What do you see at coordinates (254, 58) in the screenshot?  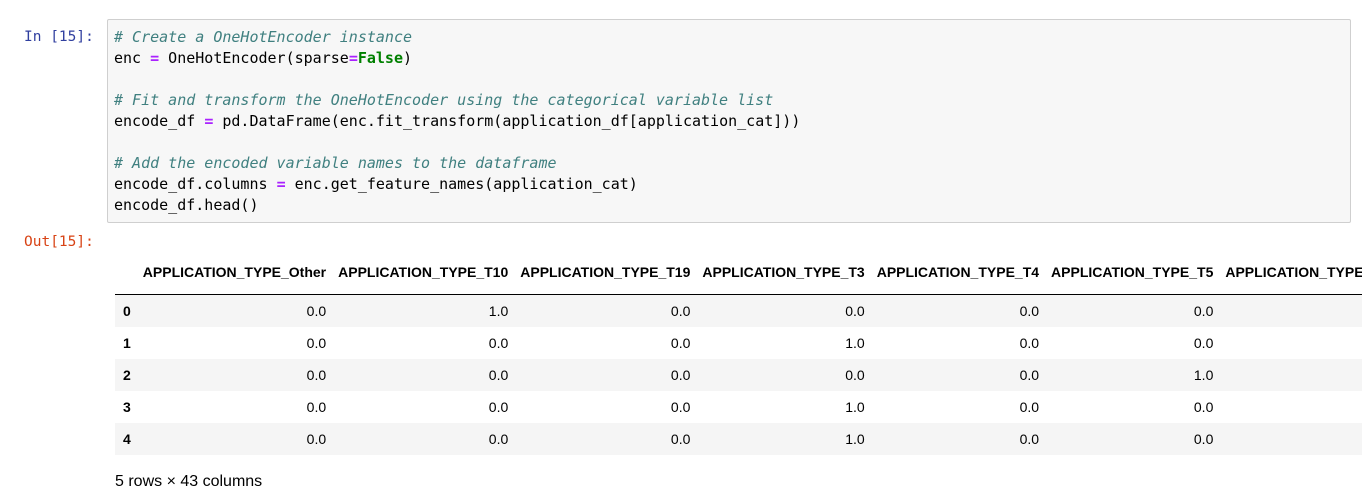 I see `code-text: OneHotEncoder(sparse` at bounding box center [254, 58].